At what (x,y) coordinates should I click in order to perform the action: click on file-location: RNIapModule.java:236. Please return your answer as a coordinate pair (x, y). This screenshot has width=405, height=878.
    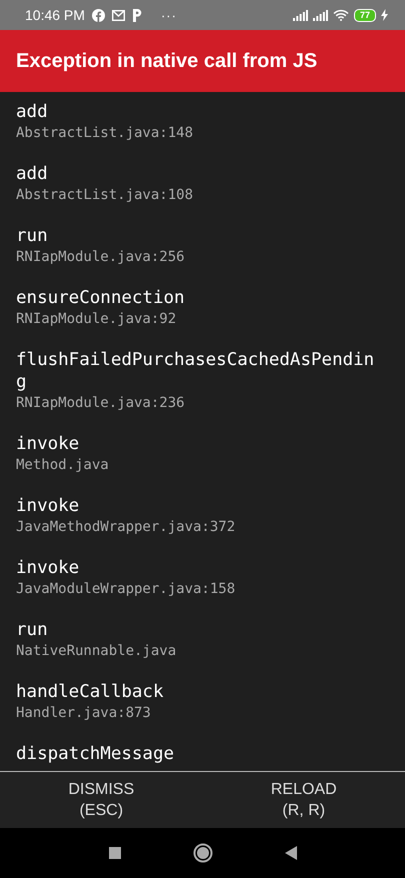
    Looking at the image, I should click on (101, 403).